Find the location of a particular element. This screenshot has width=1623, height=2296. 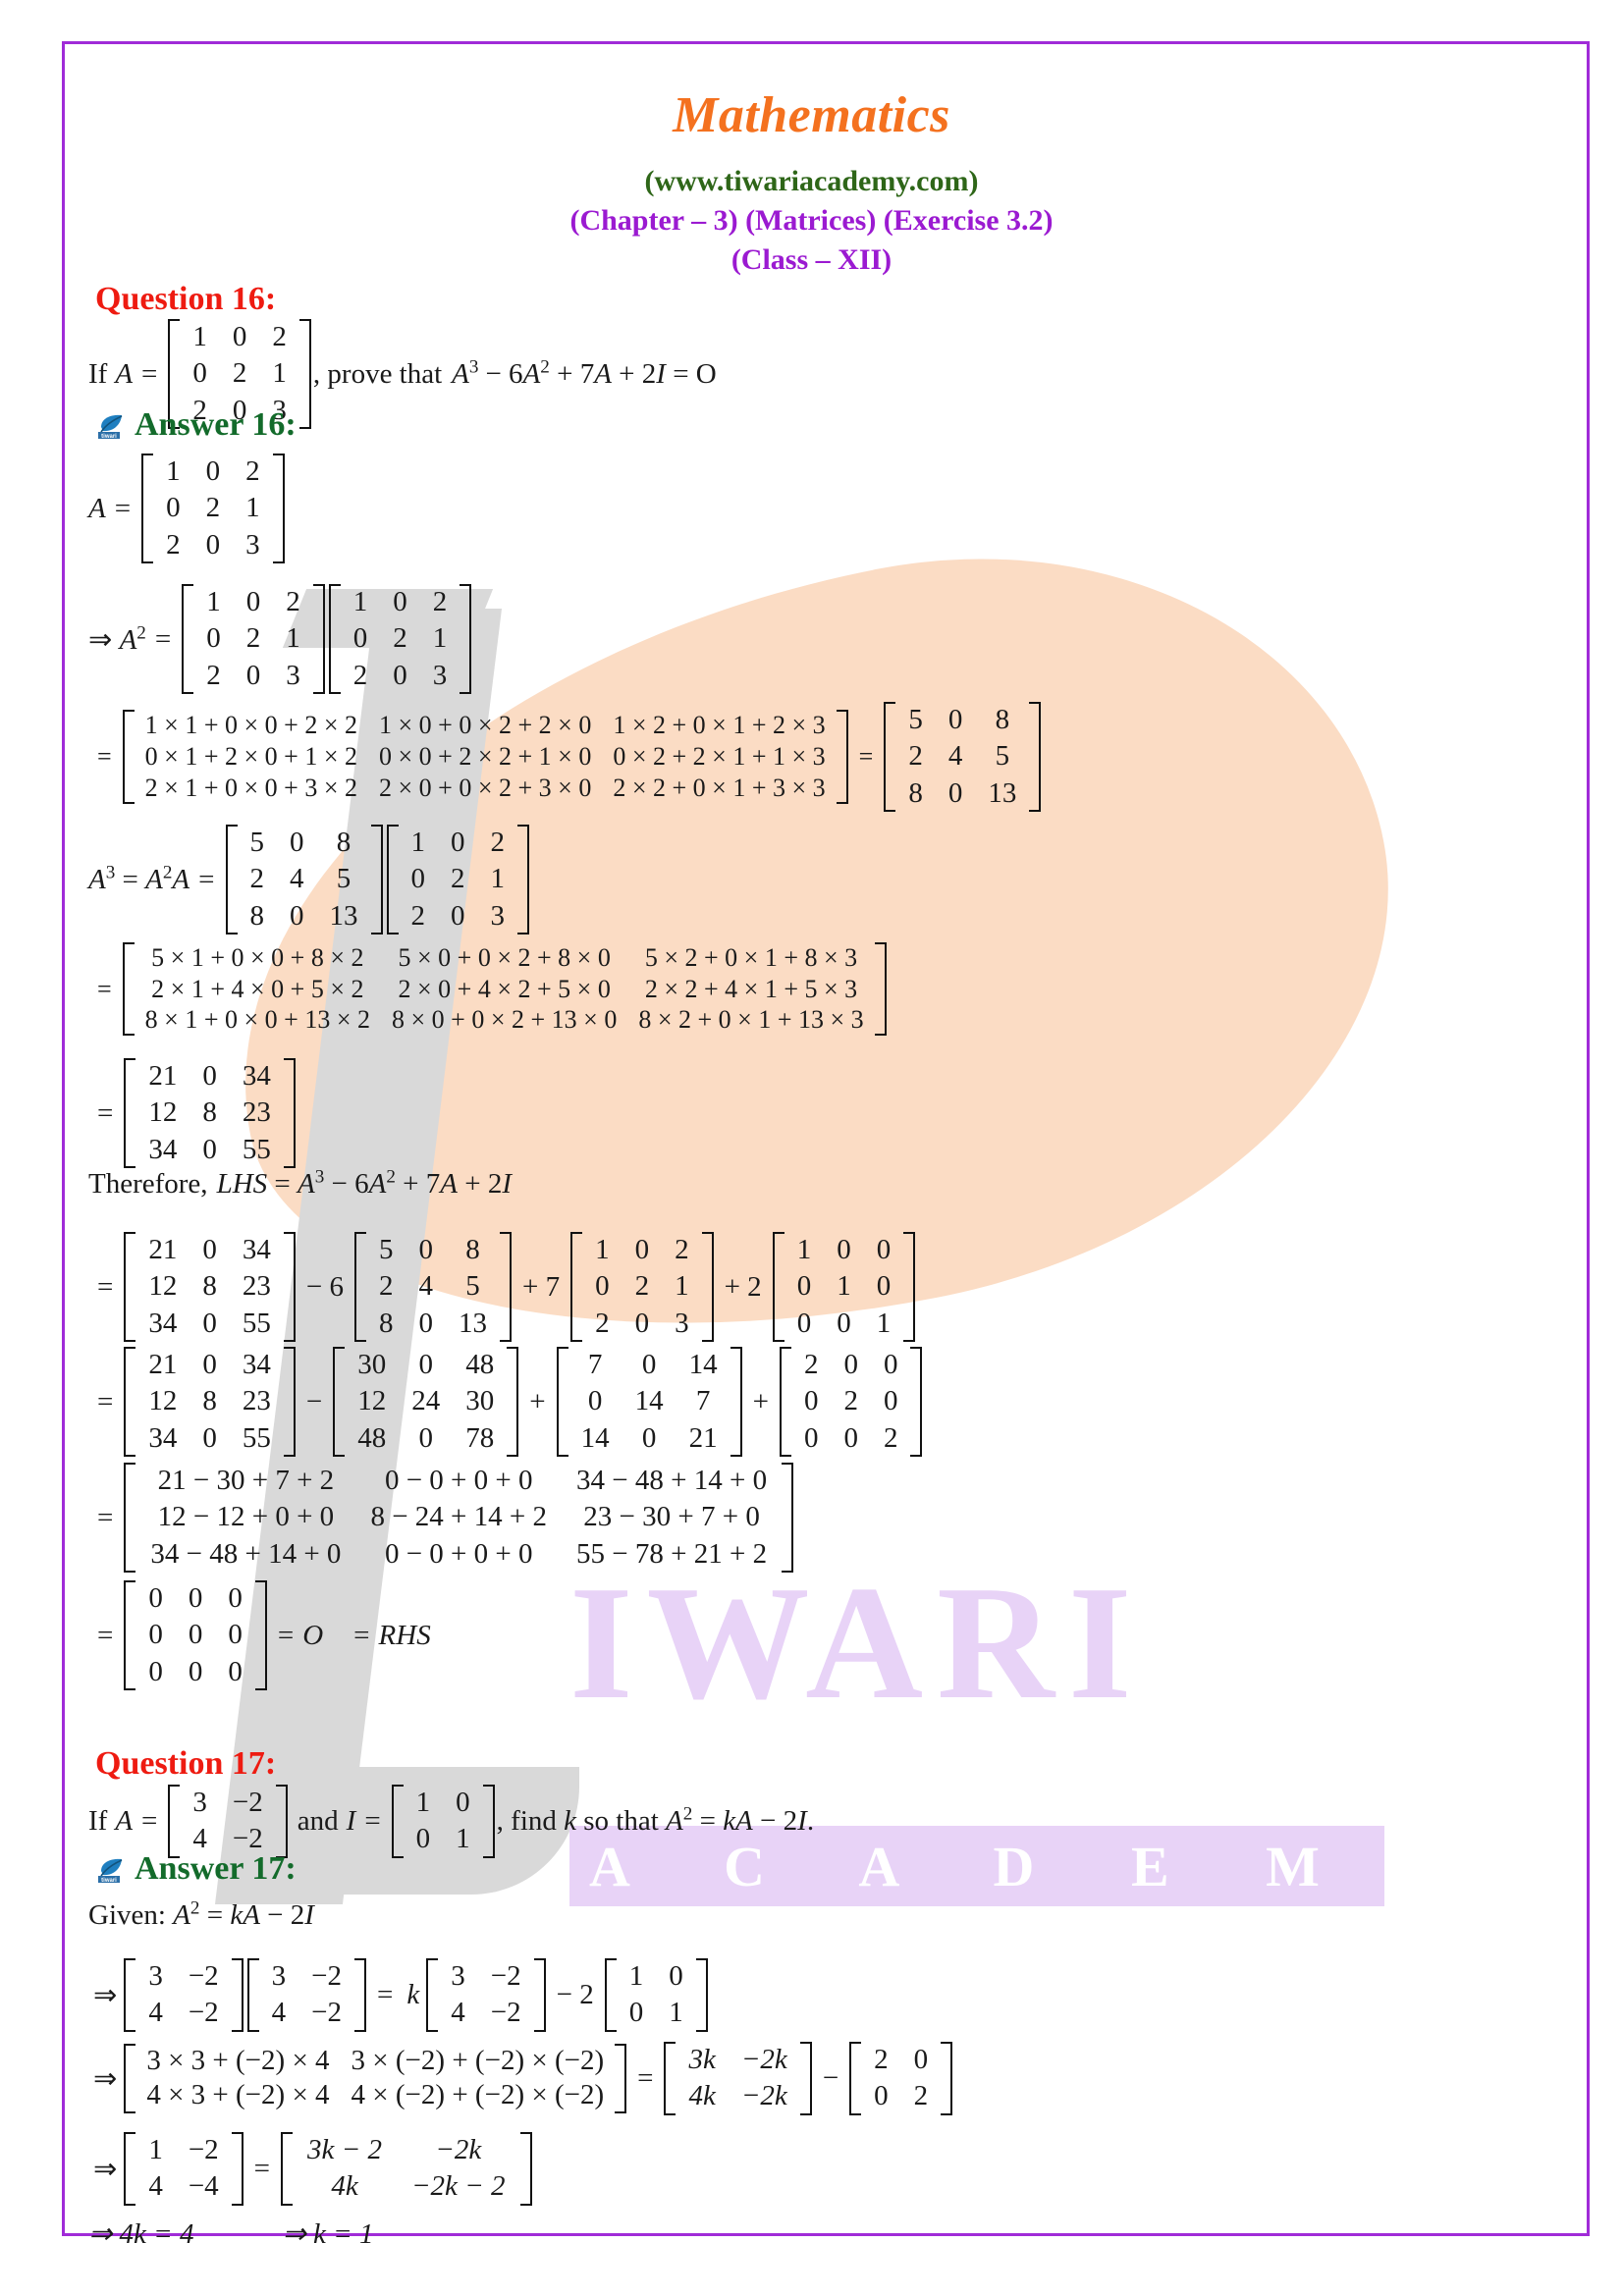

q17-step1-A1: 3 −2 4 −2 is located at coordinates (183, 1995).